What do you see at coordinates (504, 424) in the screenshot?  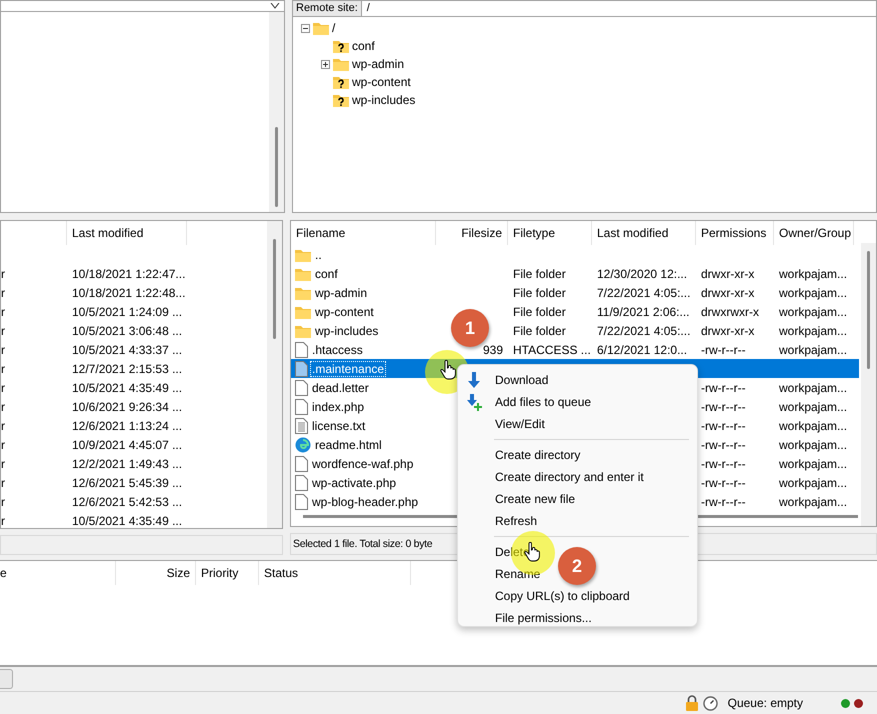 I see `menu-item: View/Edit` at bounding box center [504, 424].